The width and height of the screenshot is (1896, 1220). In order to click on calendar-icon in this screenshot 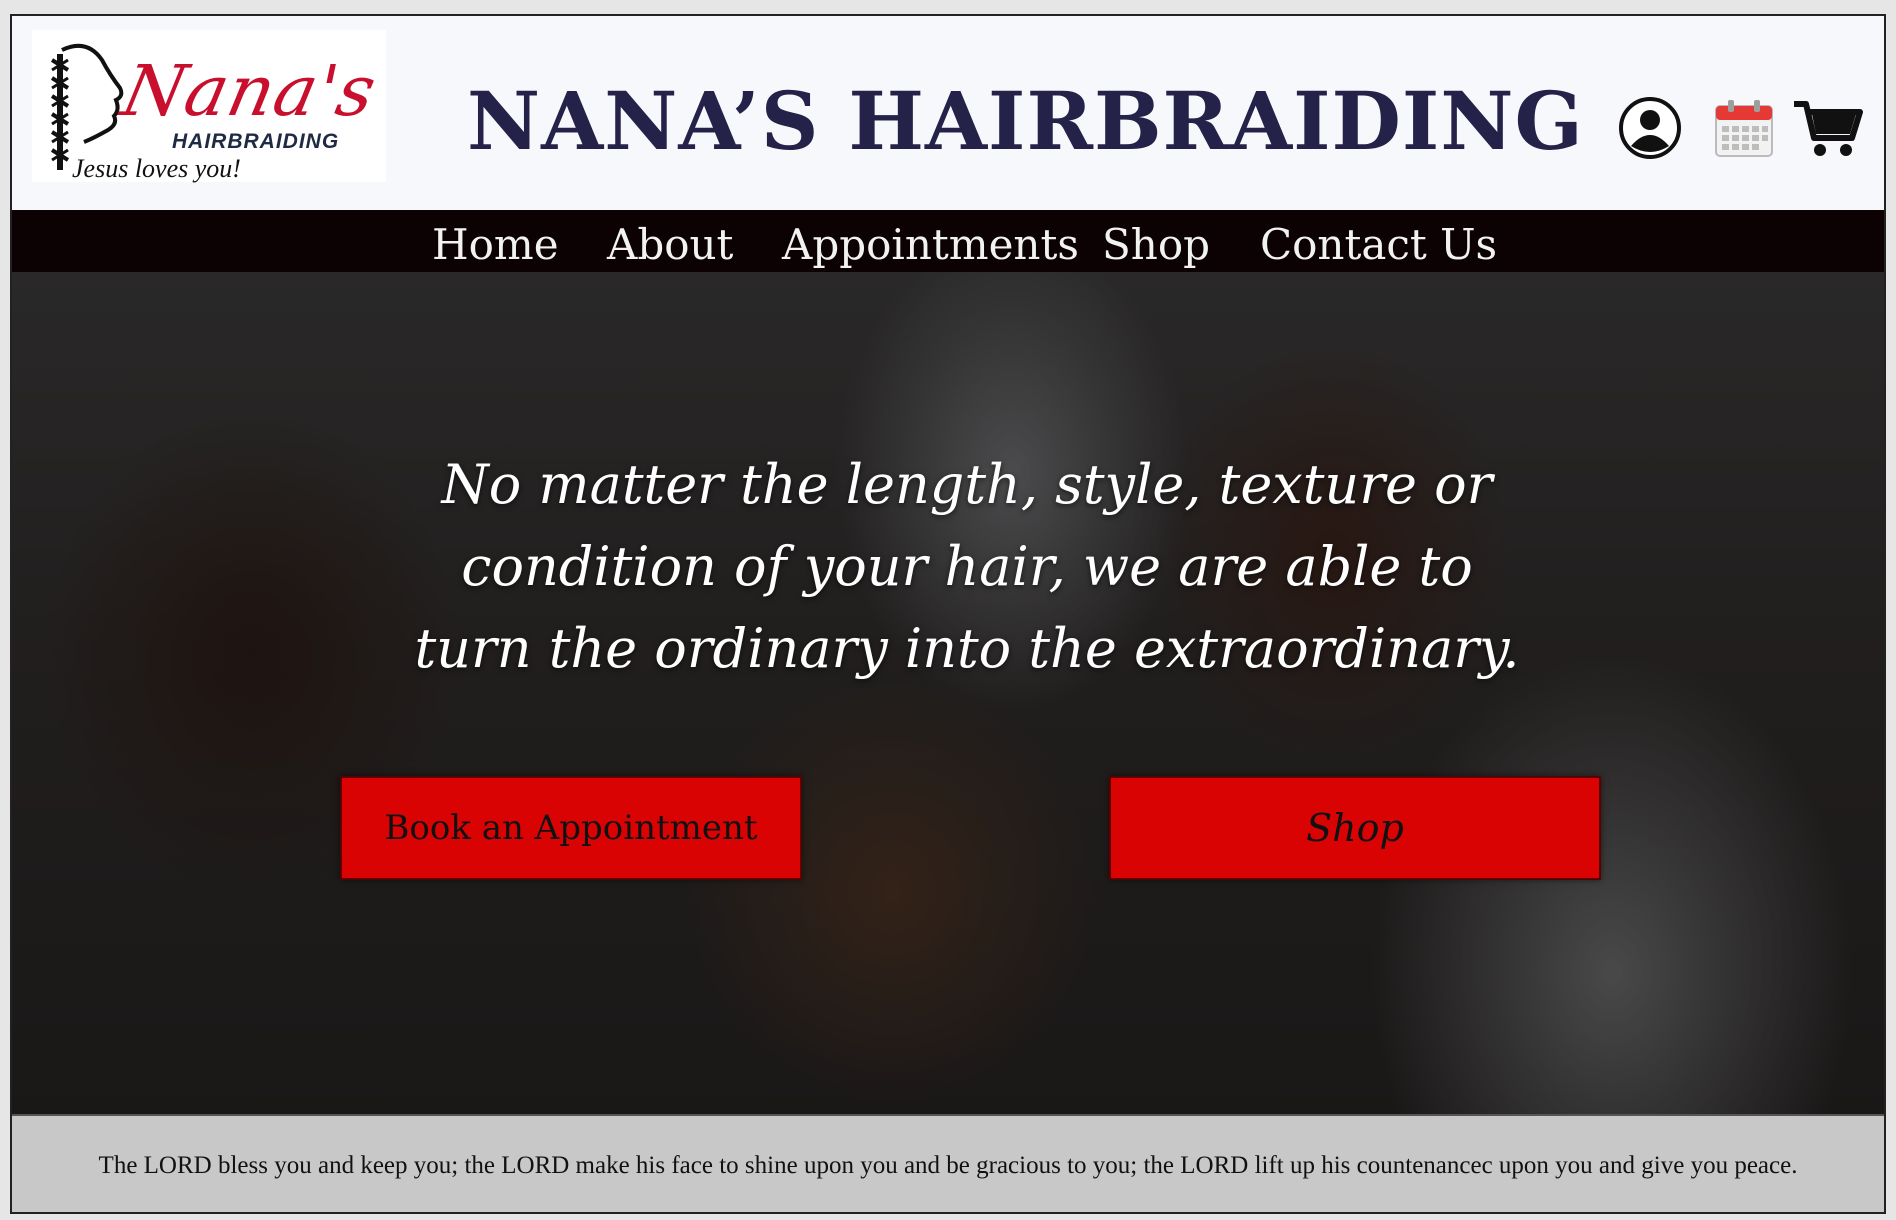, I will do `click(1744, 130)`.